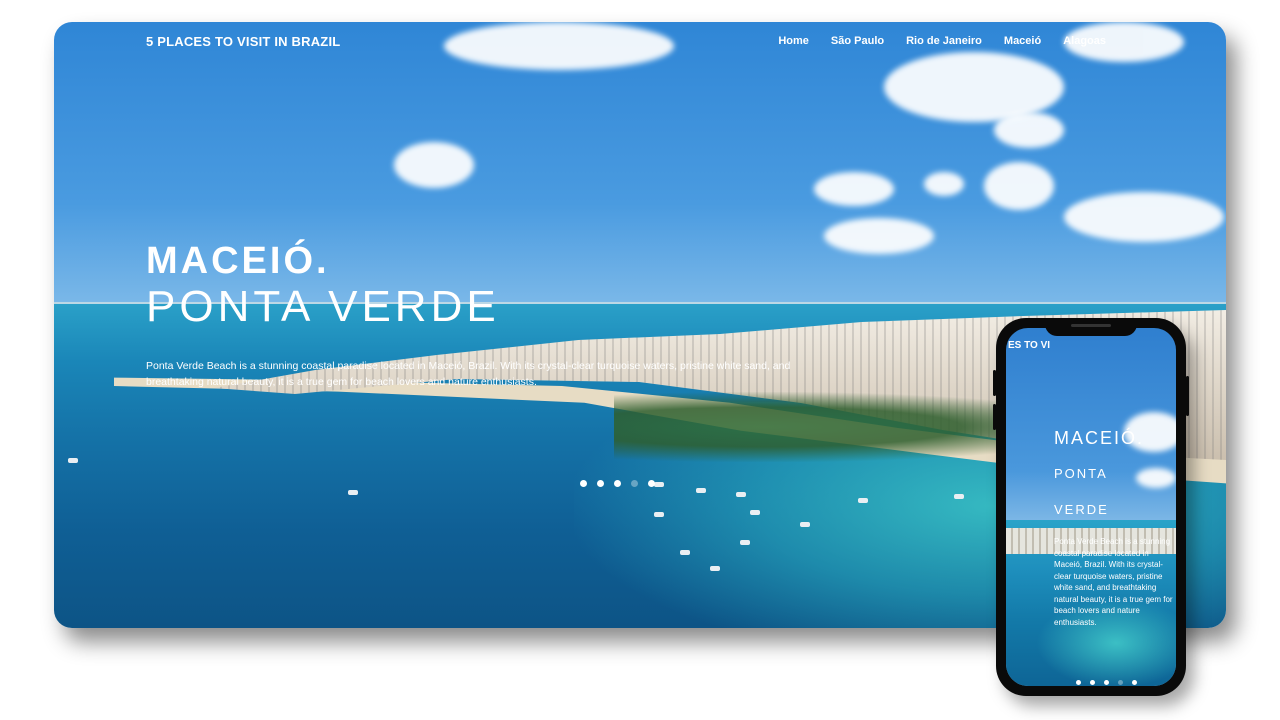 This screenshot has width=1280, height=720. What do you see at coordinates (1022, 41) in the screenshot?
I see `nav-link-maceio: Maceió` at bounding box center [1022, 41].